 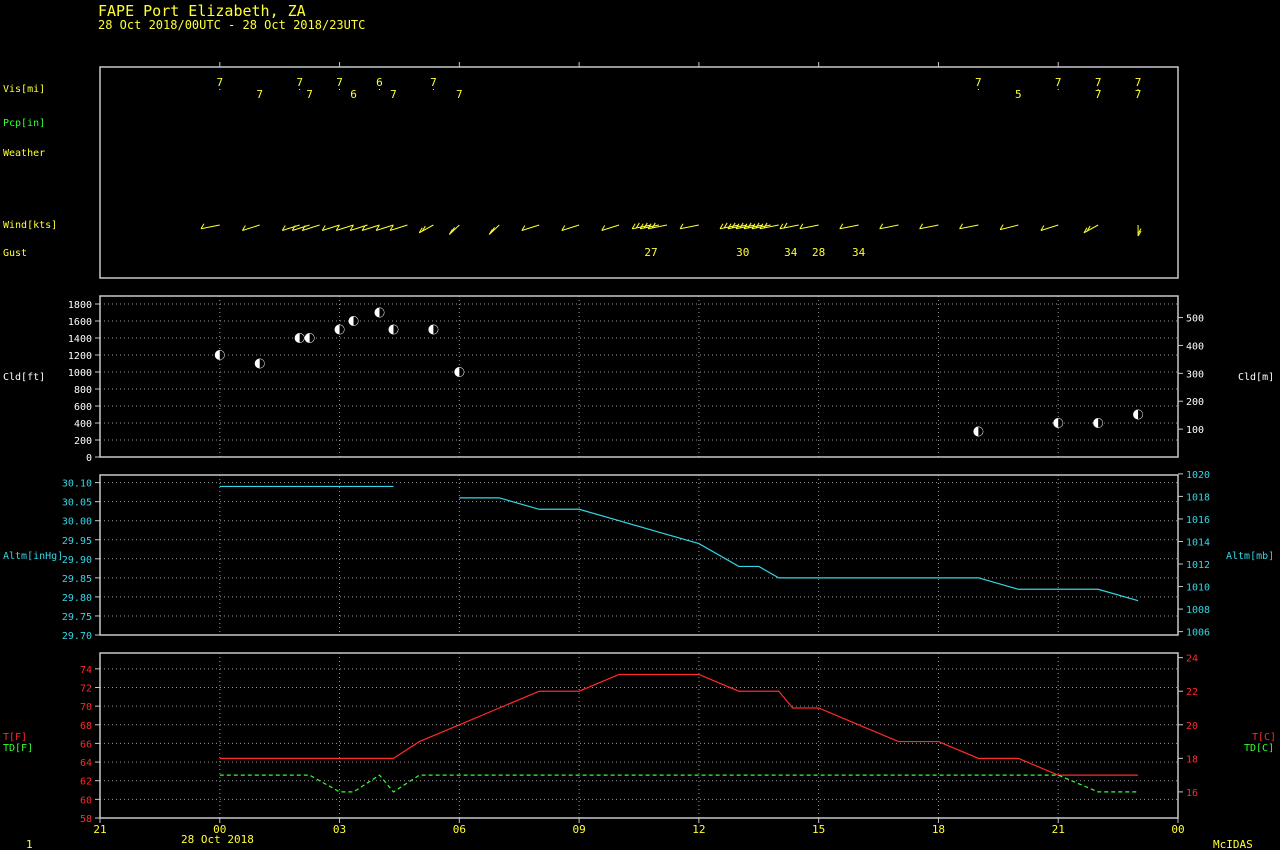 What do you see at coordinates (1264, 737) in the screenshot?
I see `temperature-ylabel-right: T[C]` at bounding box center [1264, 737].